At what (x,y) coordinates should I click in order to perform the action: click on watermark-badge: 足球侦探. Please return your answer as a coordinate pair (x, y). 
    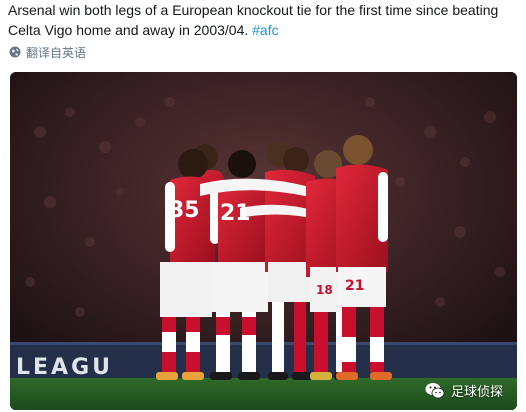
    Looking at the image, I should click on (464, 390).